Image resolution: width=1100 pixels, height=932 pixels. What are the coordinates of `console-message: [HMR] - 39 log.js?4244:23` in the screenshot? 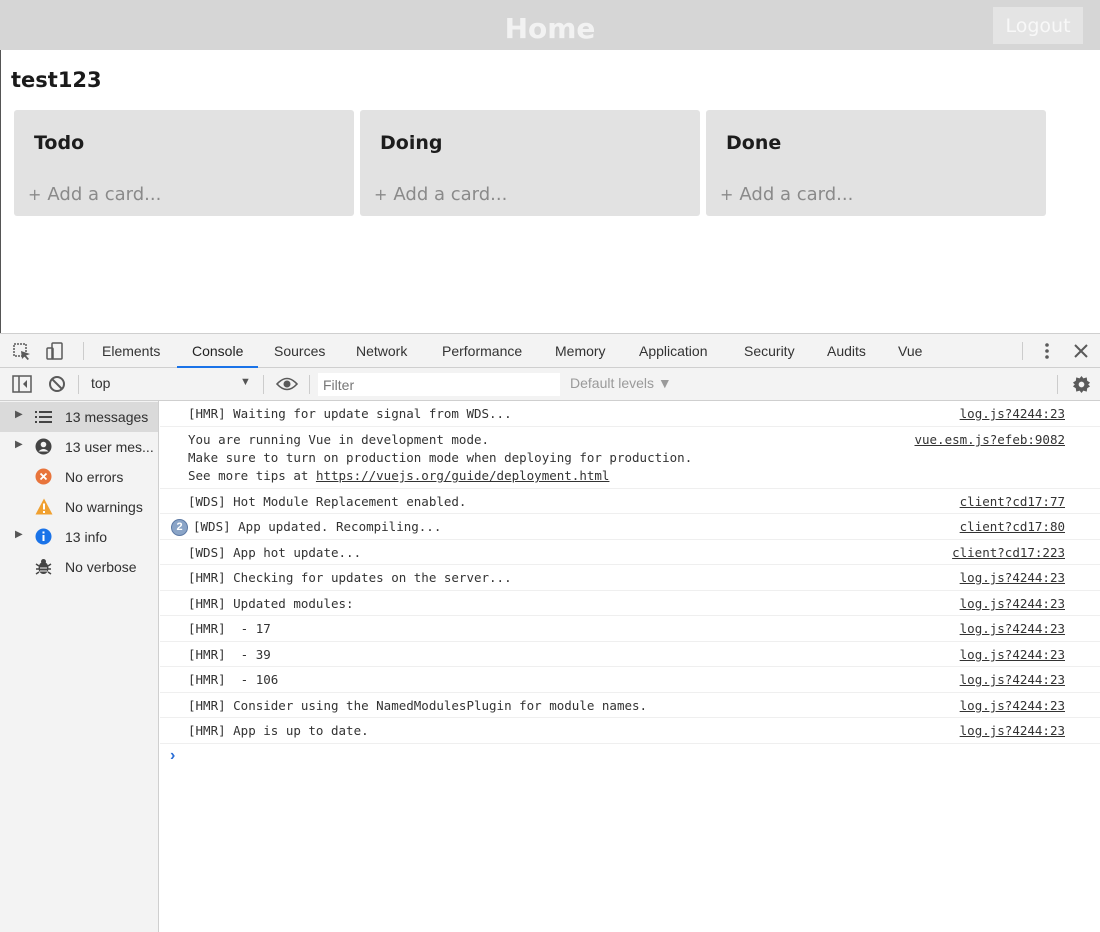 It's located at (630, 654).